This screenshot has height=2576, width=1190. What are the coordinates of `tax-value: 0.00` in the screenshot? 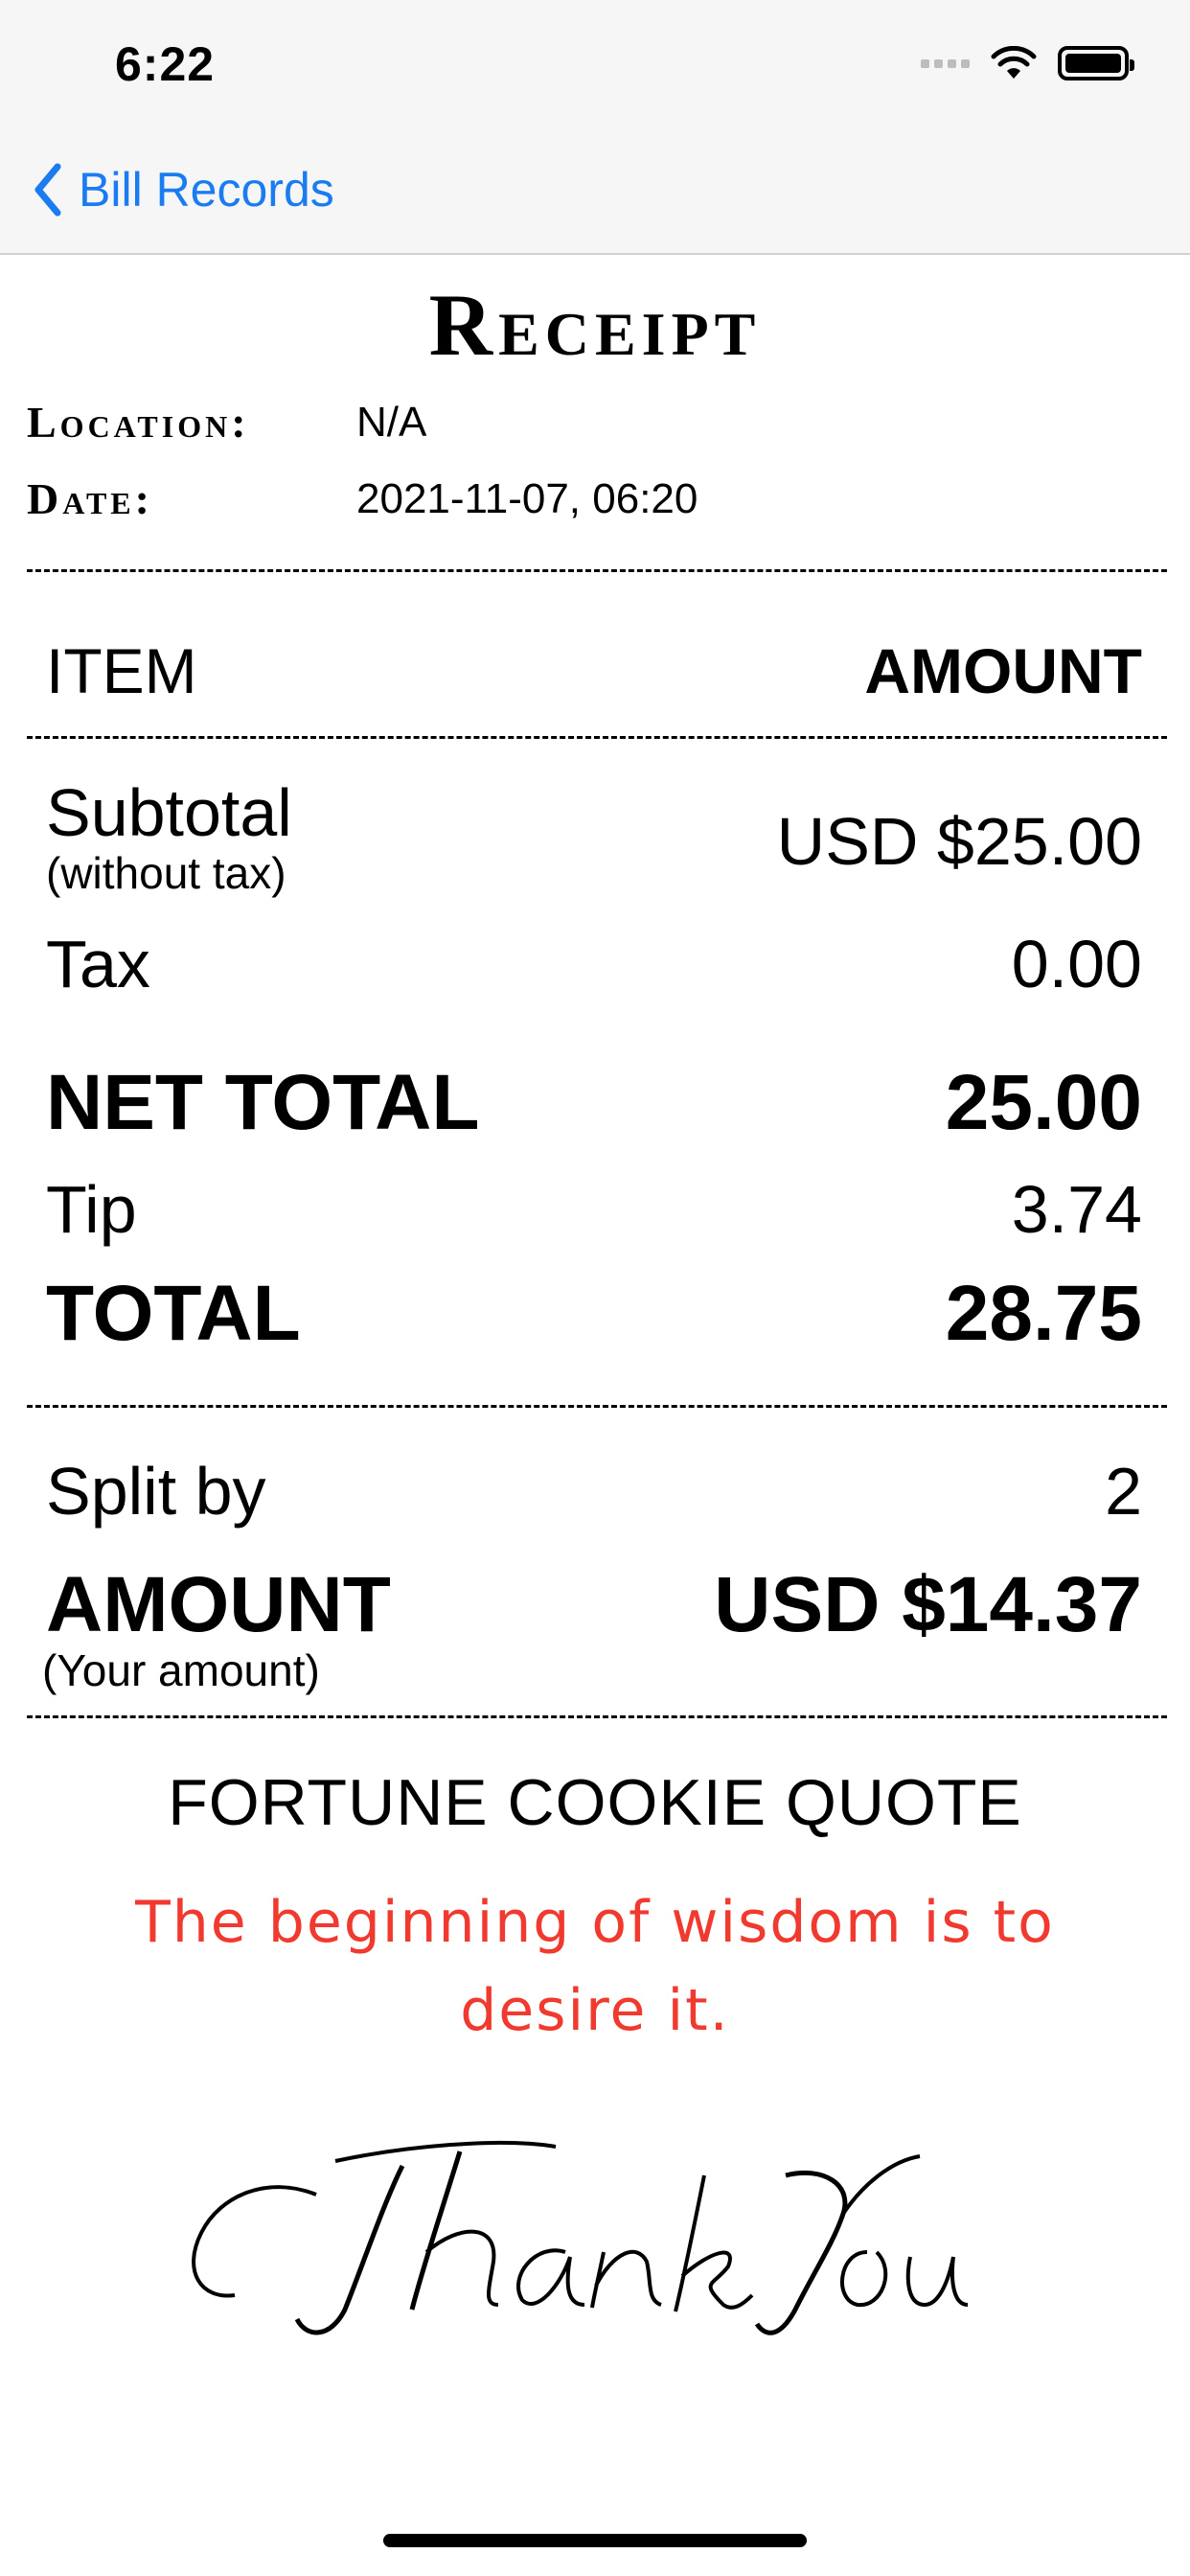 It's located at (1076, 964).